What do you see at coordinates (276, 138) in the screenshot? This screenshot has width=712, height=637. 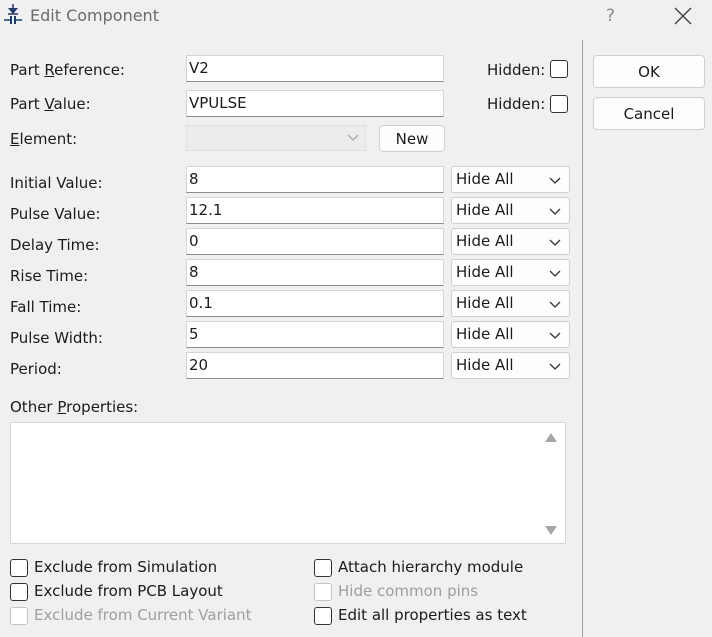 I see `element-dropdown` at bounding box center [276, 138].